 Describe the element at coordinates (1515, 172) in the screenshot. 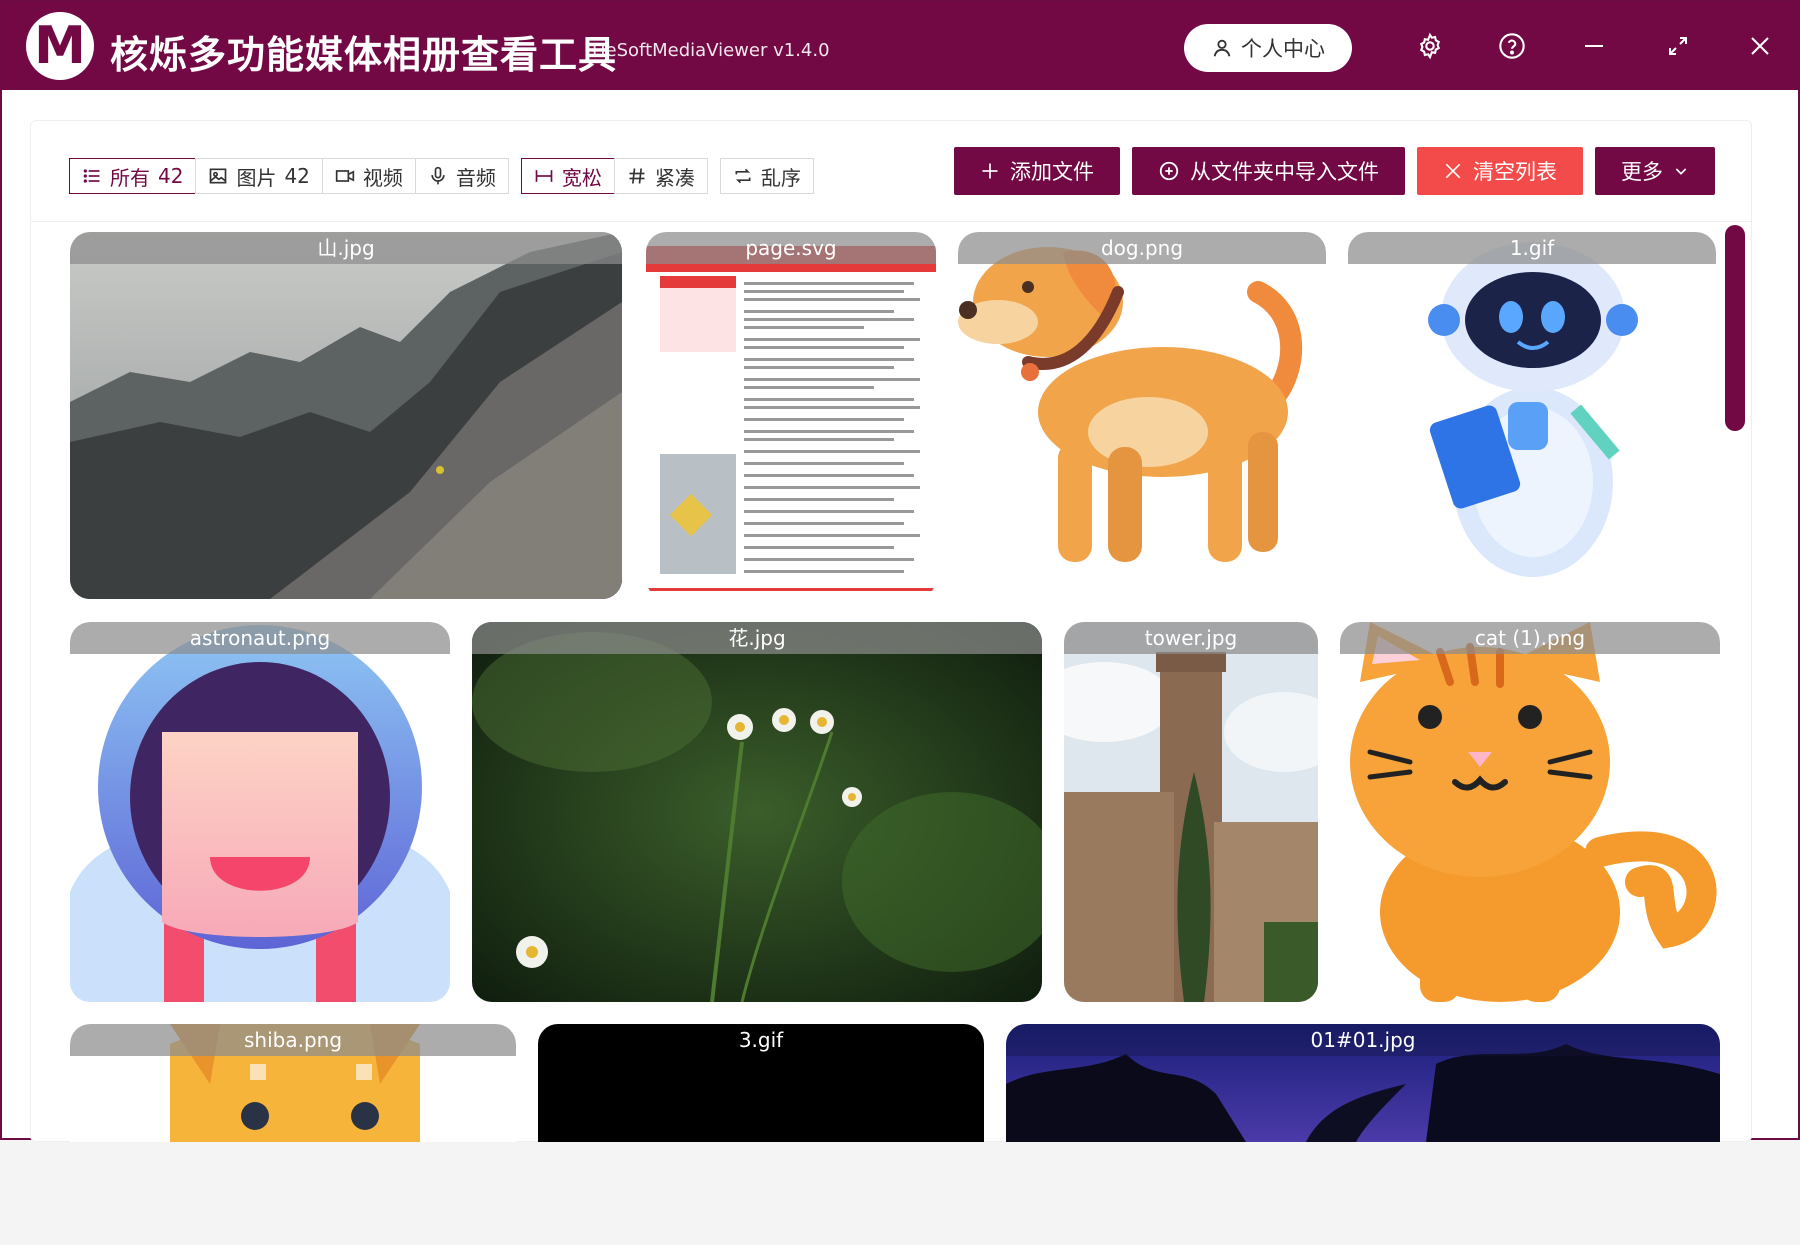

I see `clear-list-label: 清空列表` at that location.